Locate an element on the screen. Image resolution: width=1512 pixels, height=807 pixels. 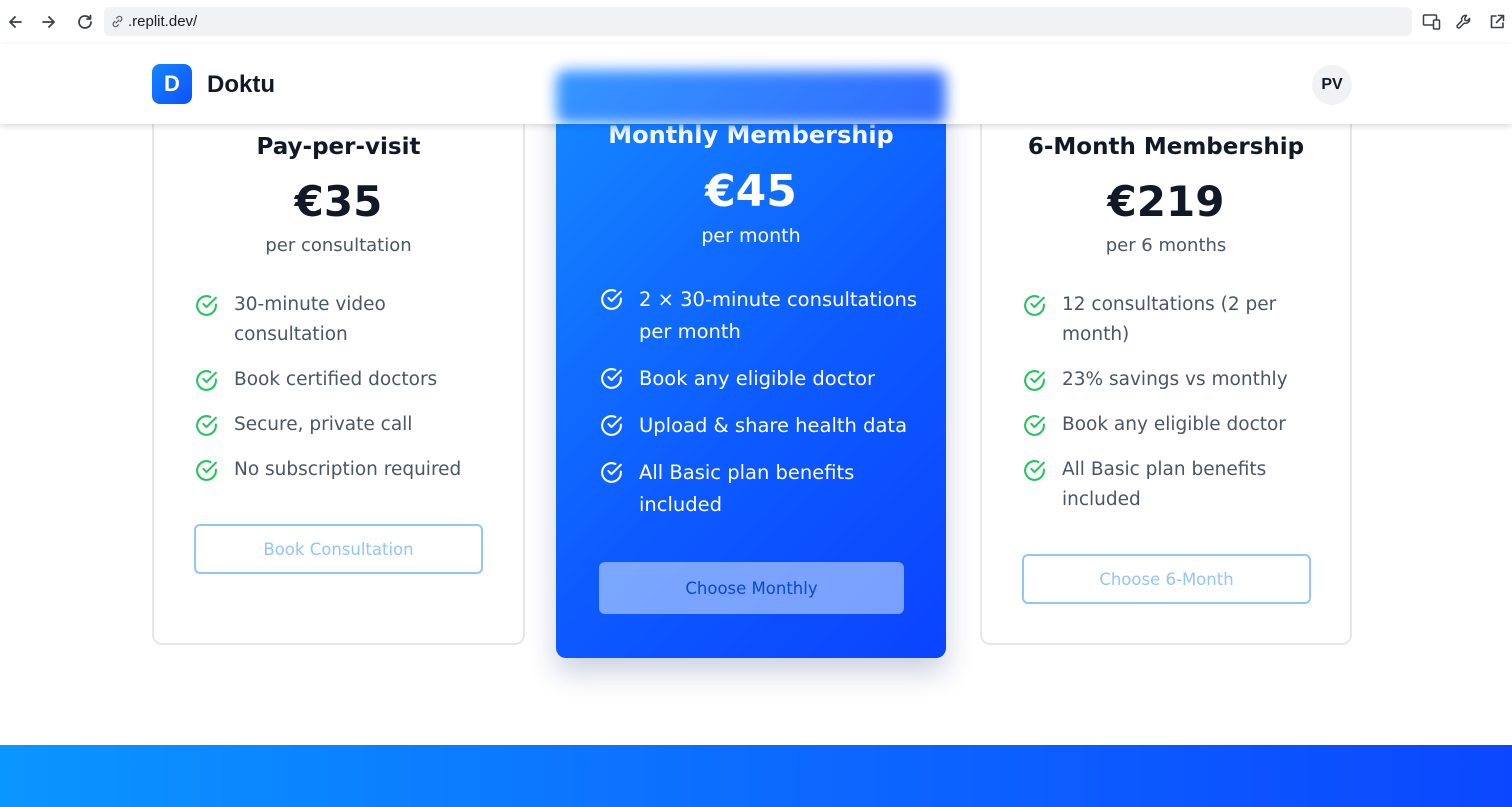
devices-button is located at coordinates (1432, 22).